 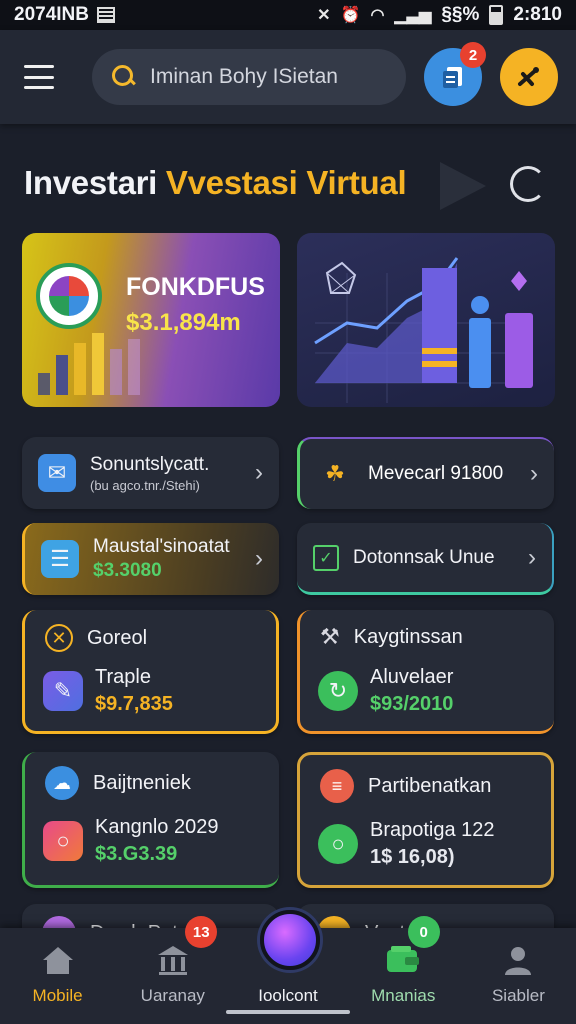 I want to click on nav-label: Mnanias, so click(x=403, y=995).